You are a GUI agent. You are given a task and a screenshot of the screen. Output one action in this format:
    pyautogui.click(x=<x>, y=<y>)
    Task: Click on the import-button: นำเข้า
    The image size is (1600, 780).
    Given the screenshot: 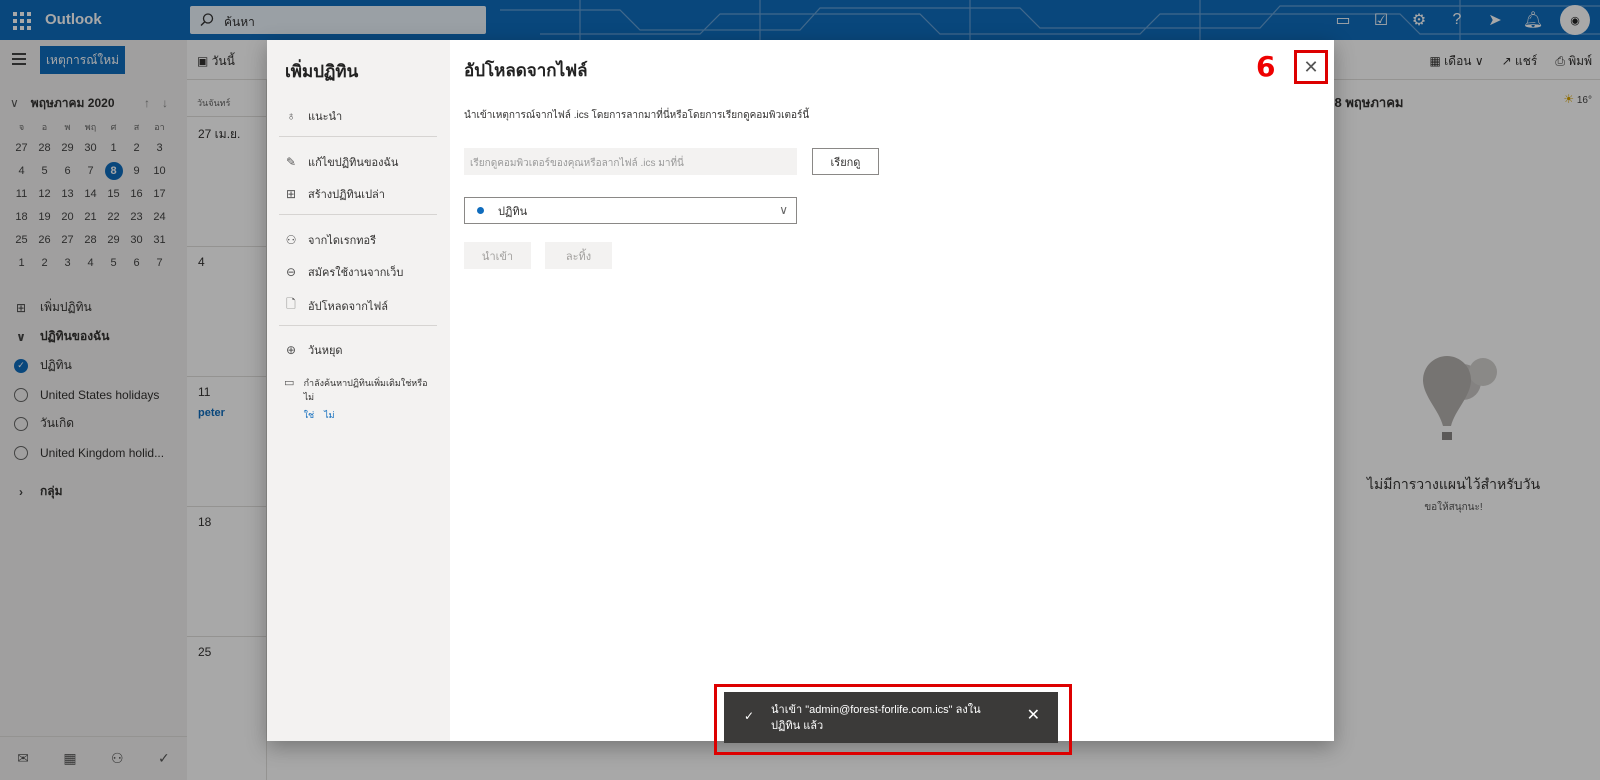 What is the action you would take?
    pyautogui.click(x=497, y=255)
    